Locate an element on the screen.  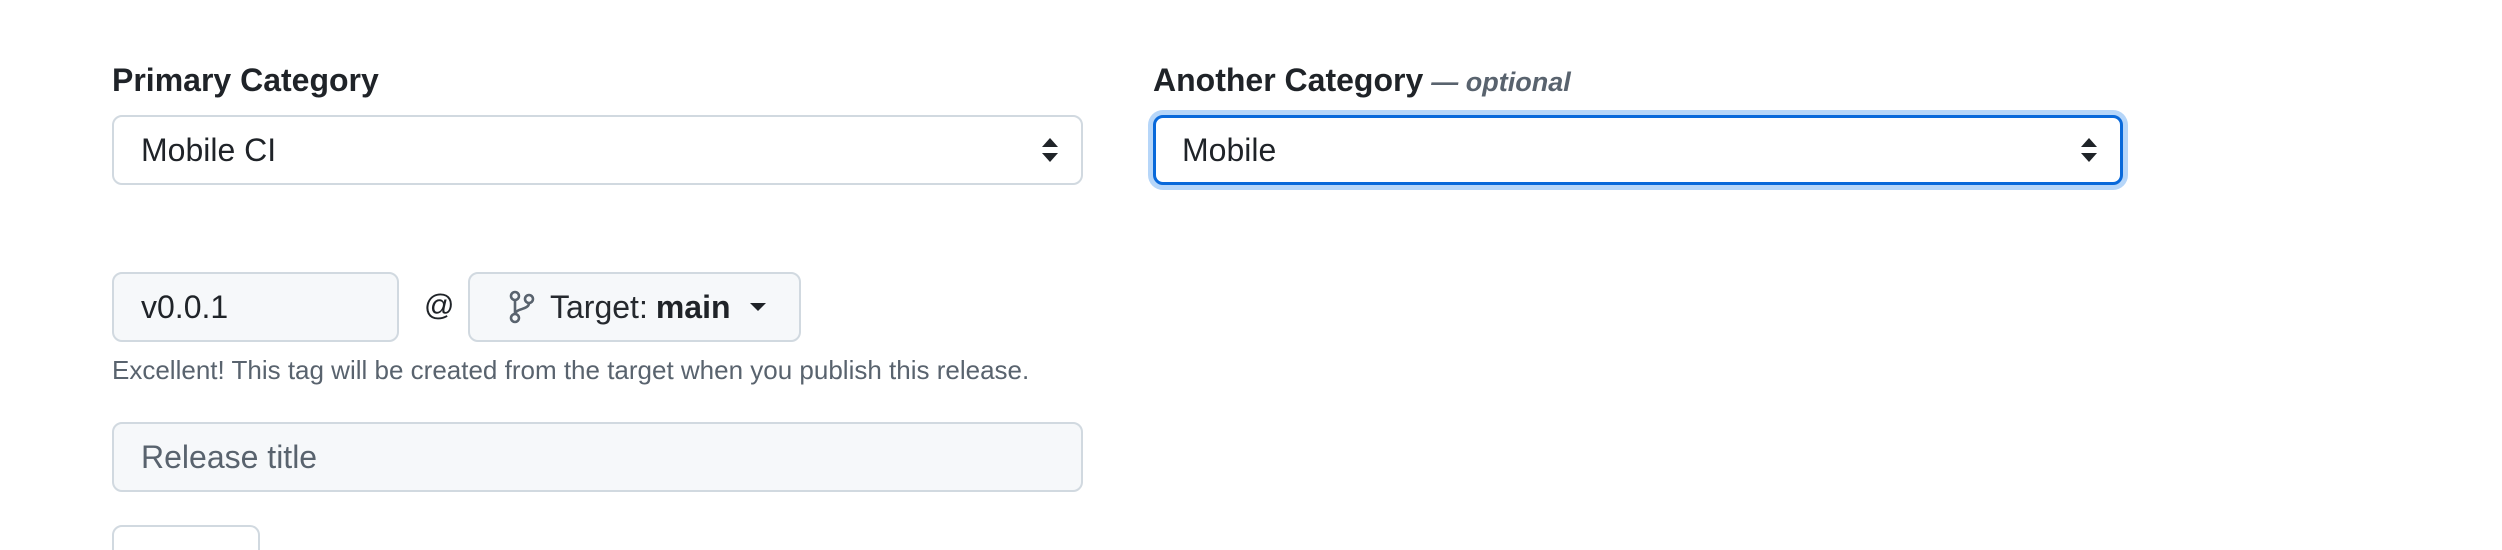
another-category-value: Mobile is located at coordinates (1229, 149).